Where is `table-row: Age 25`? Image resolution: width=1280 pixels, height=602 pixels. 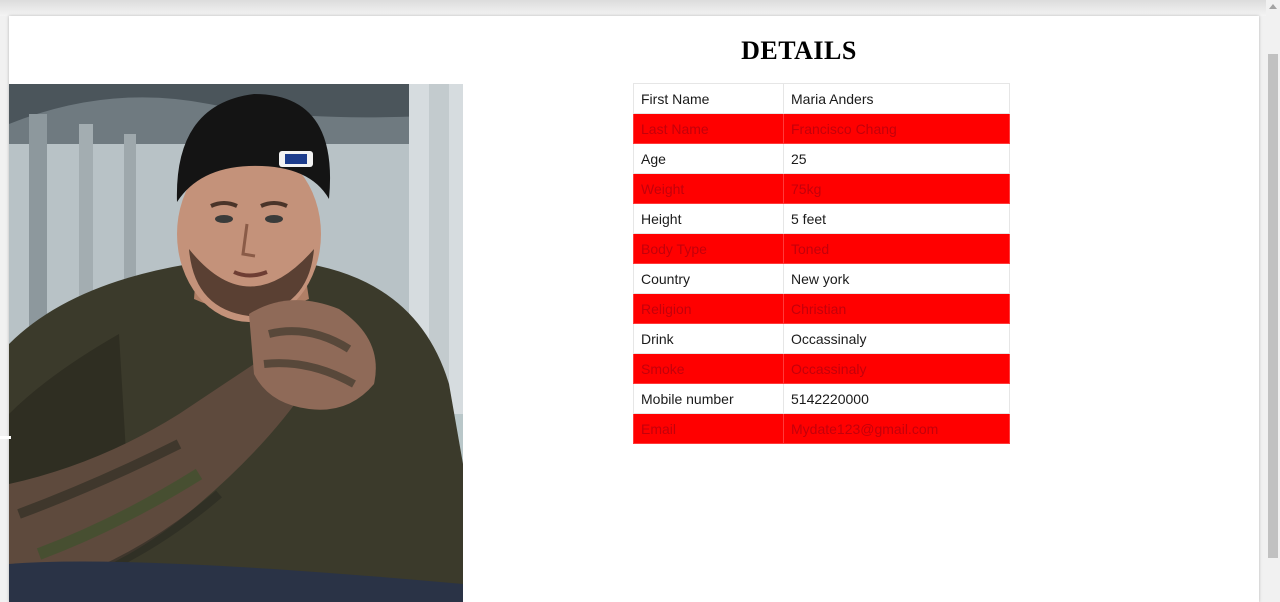 table-row: Age 25 is located at coordinates (821, 158).